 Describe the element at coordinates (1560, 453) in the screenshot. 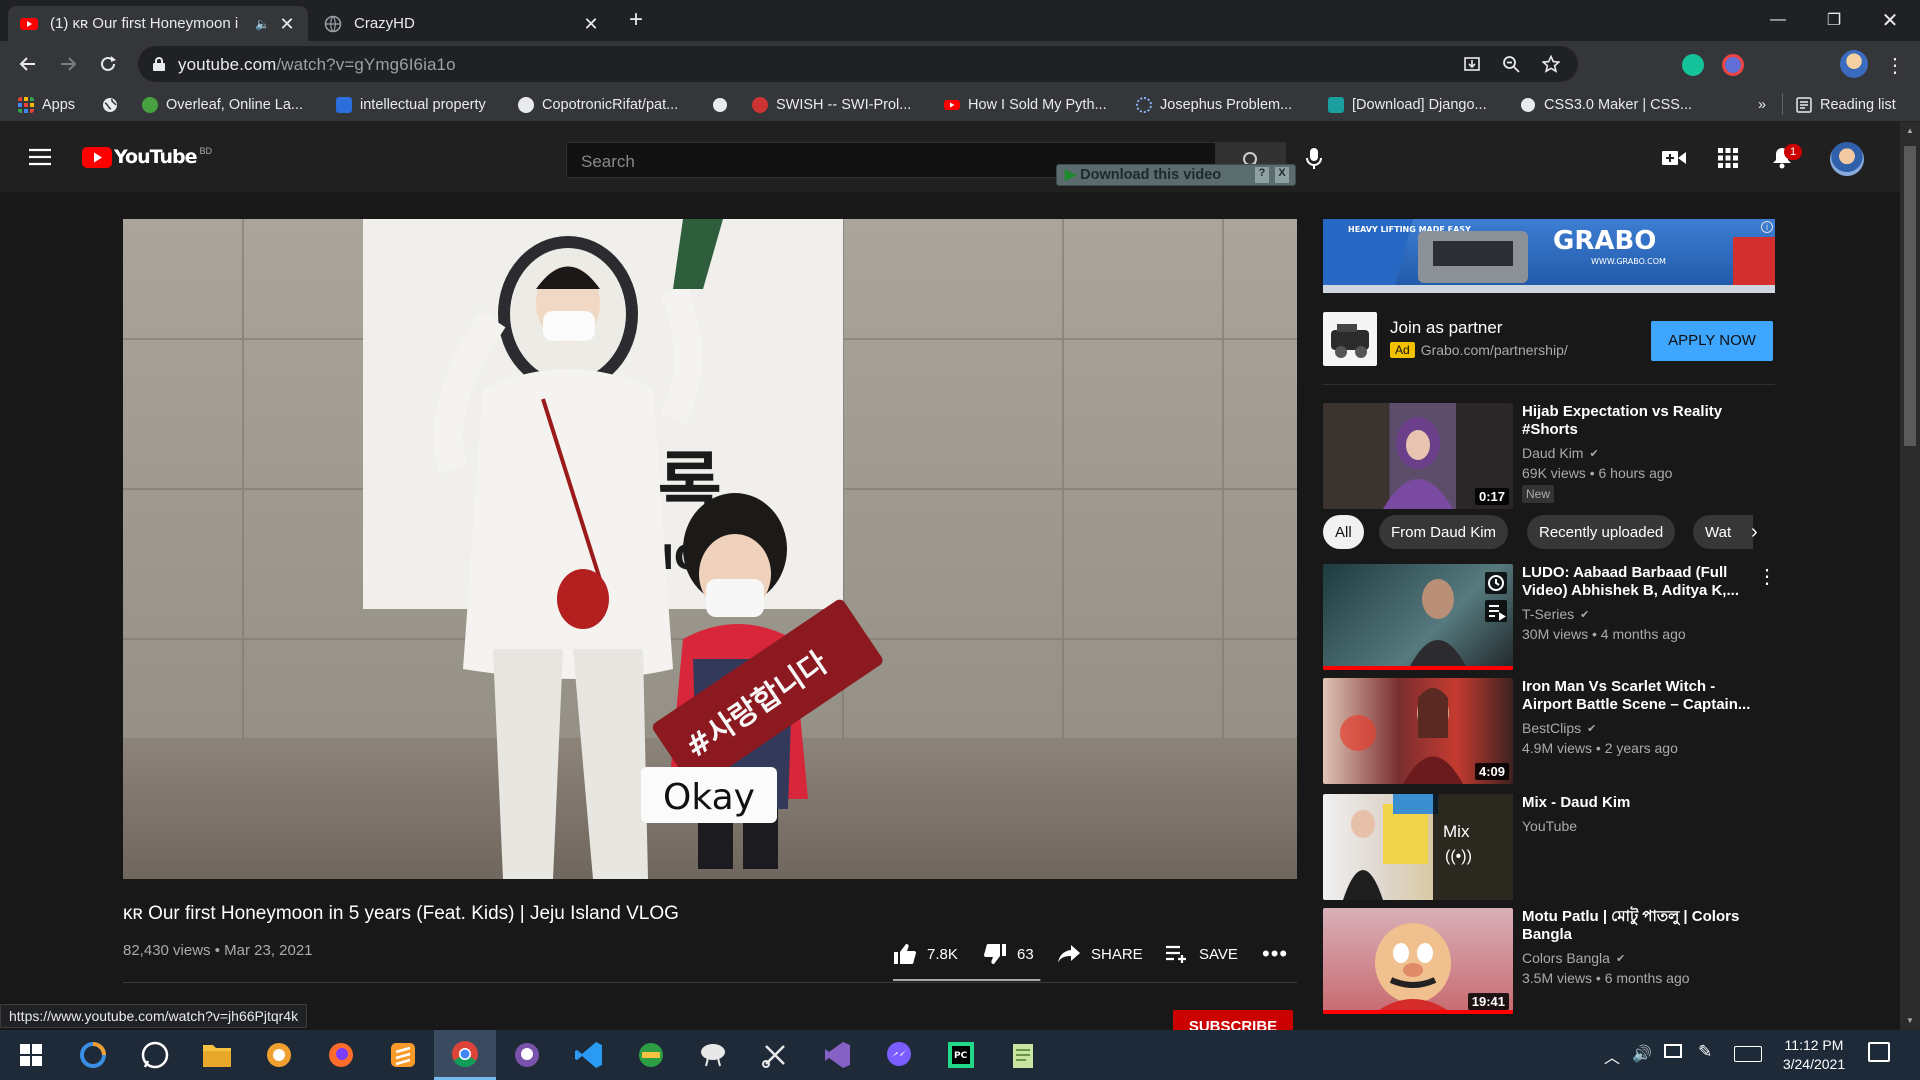

I see `channel-name: Daud Kim ✔` at that location.